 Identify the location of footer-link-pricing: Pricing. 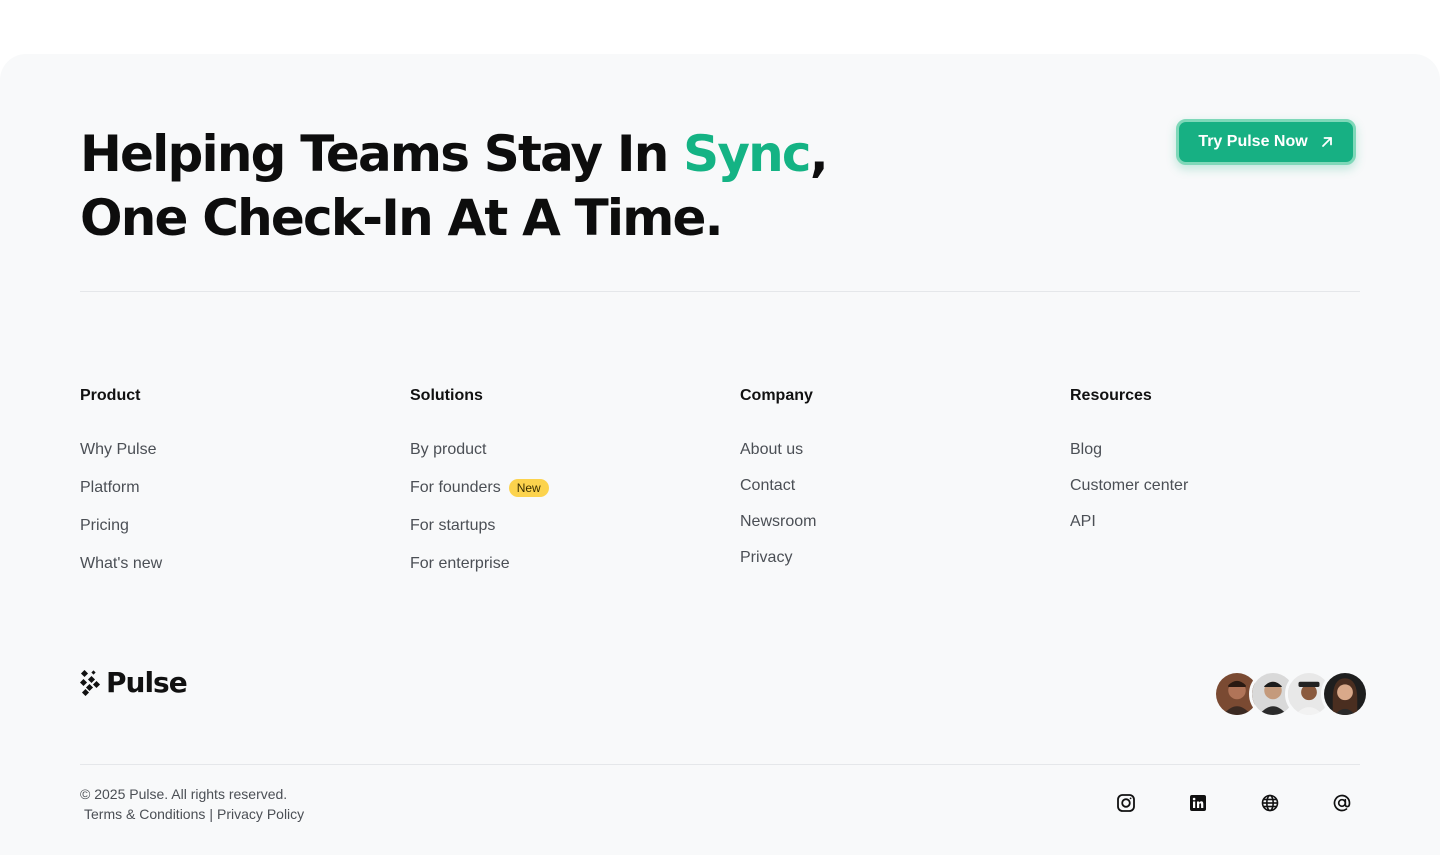
(121, 536).